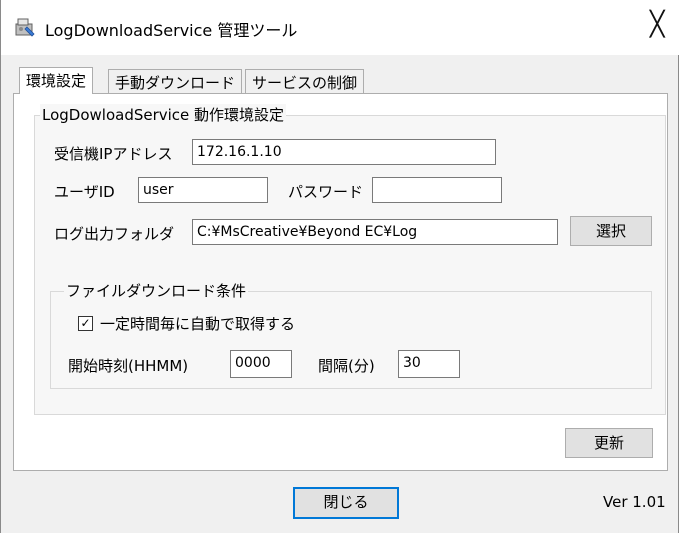  Describe the element at coordinates (261, 364) in the screenshot. I see `start-time-field: 0000` at that location.